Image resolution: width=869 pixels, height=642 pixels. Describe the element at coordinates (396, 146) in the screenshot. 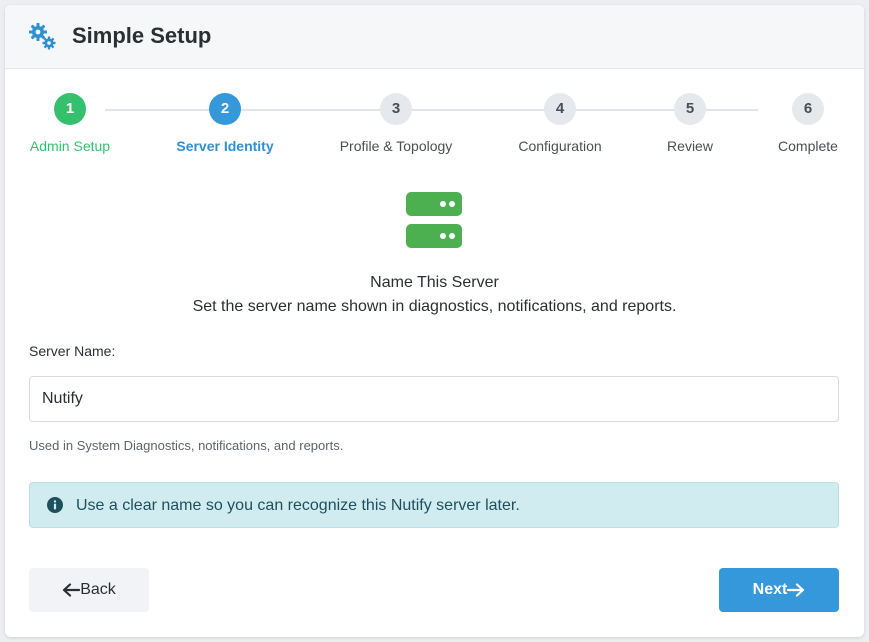

I see `step-label: Profile & Topology` at that location.